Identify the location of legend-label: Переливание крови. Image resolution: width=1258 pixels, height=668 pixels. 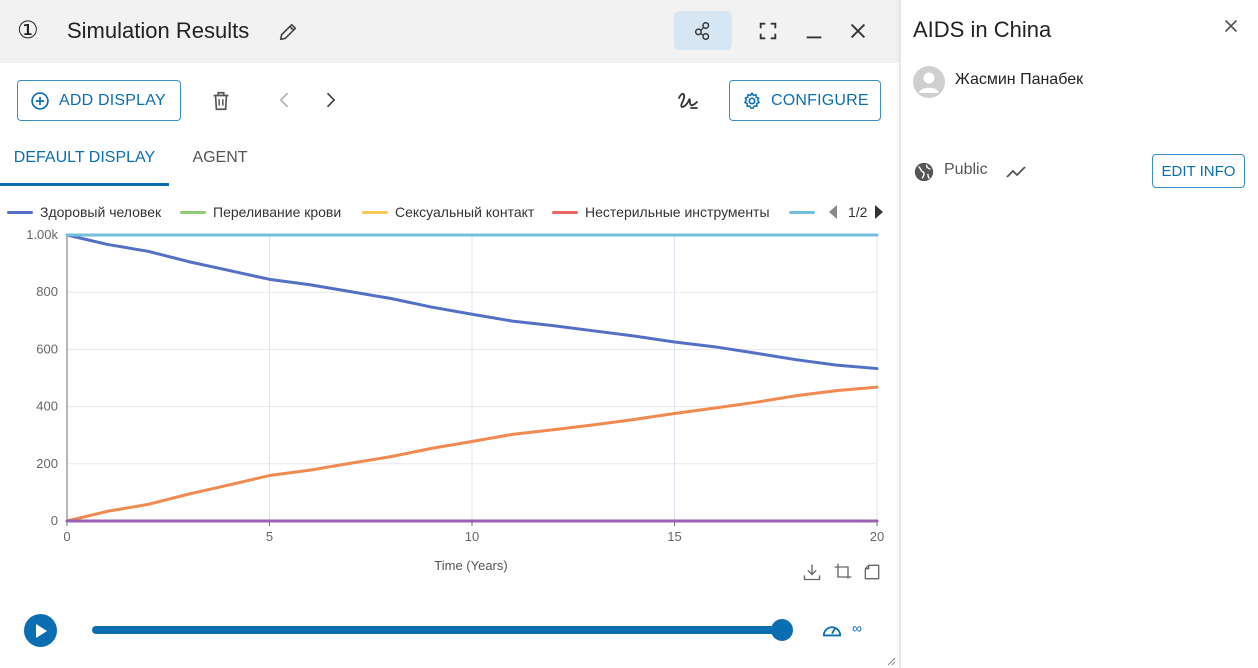
(277, 212).